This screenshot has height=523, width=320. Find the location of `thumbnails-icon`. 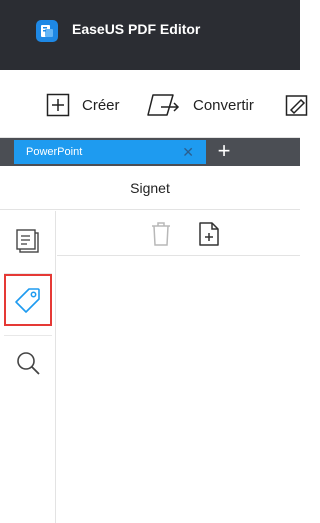

thumbnails-icon is located at coordinates (27, 241).